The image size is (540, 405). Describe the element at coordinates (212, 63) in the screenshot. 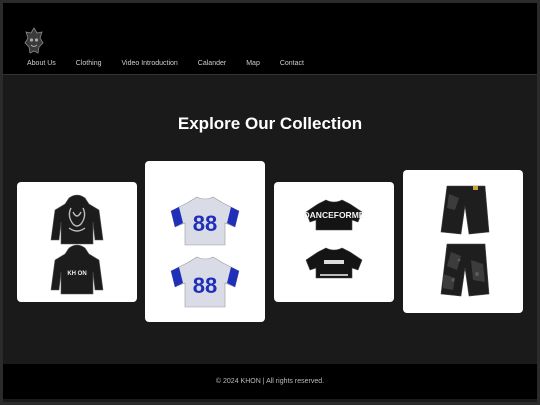

I see `nav-calander: Calander` at that location.